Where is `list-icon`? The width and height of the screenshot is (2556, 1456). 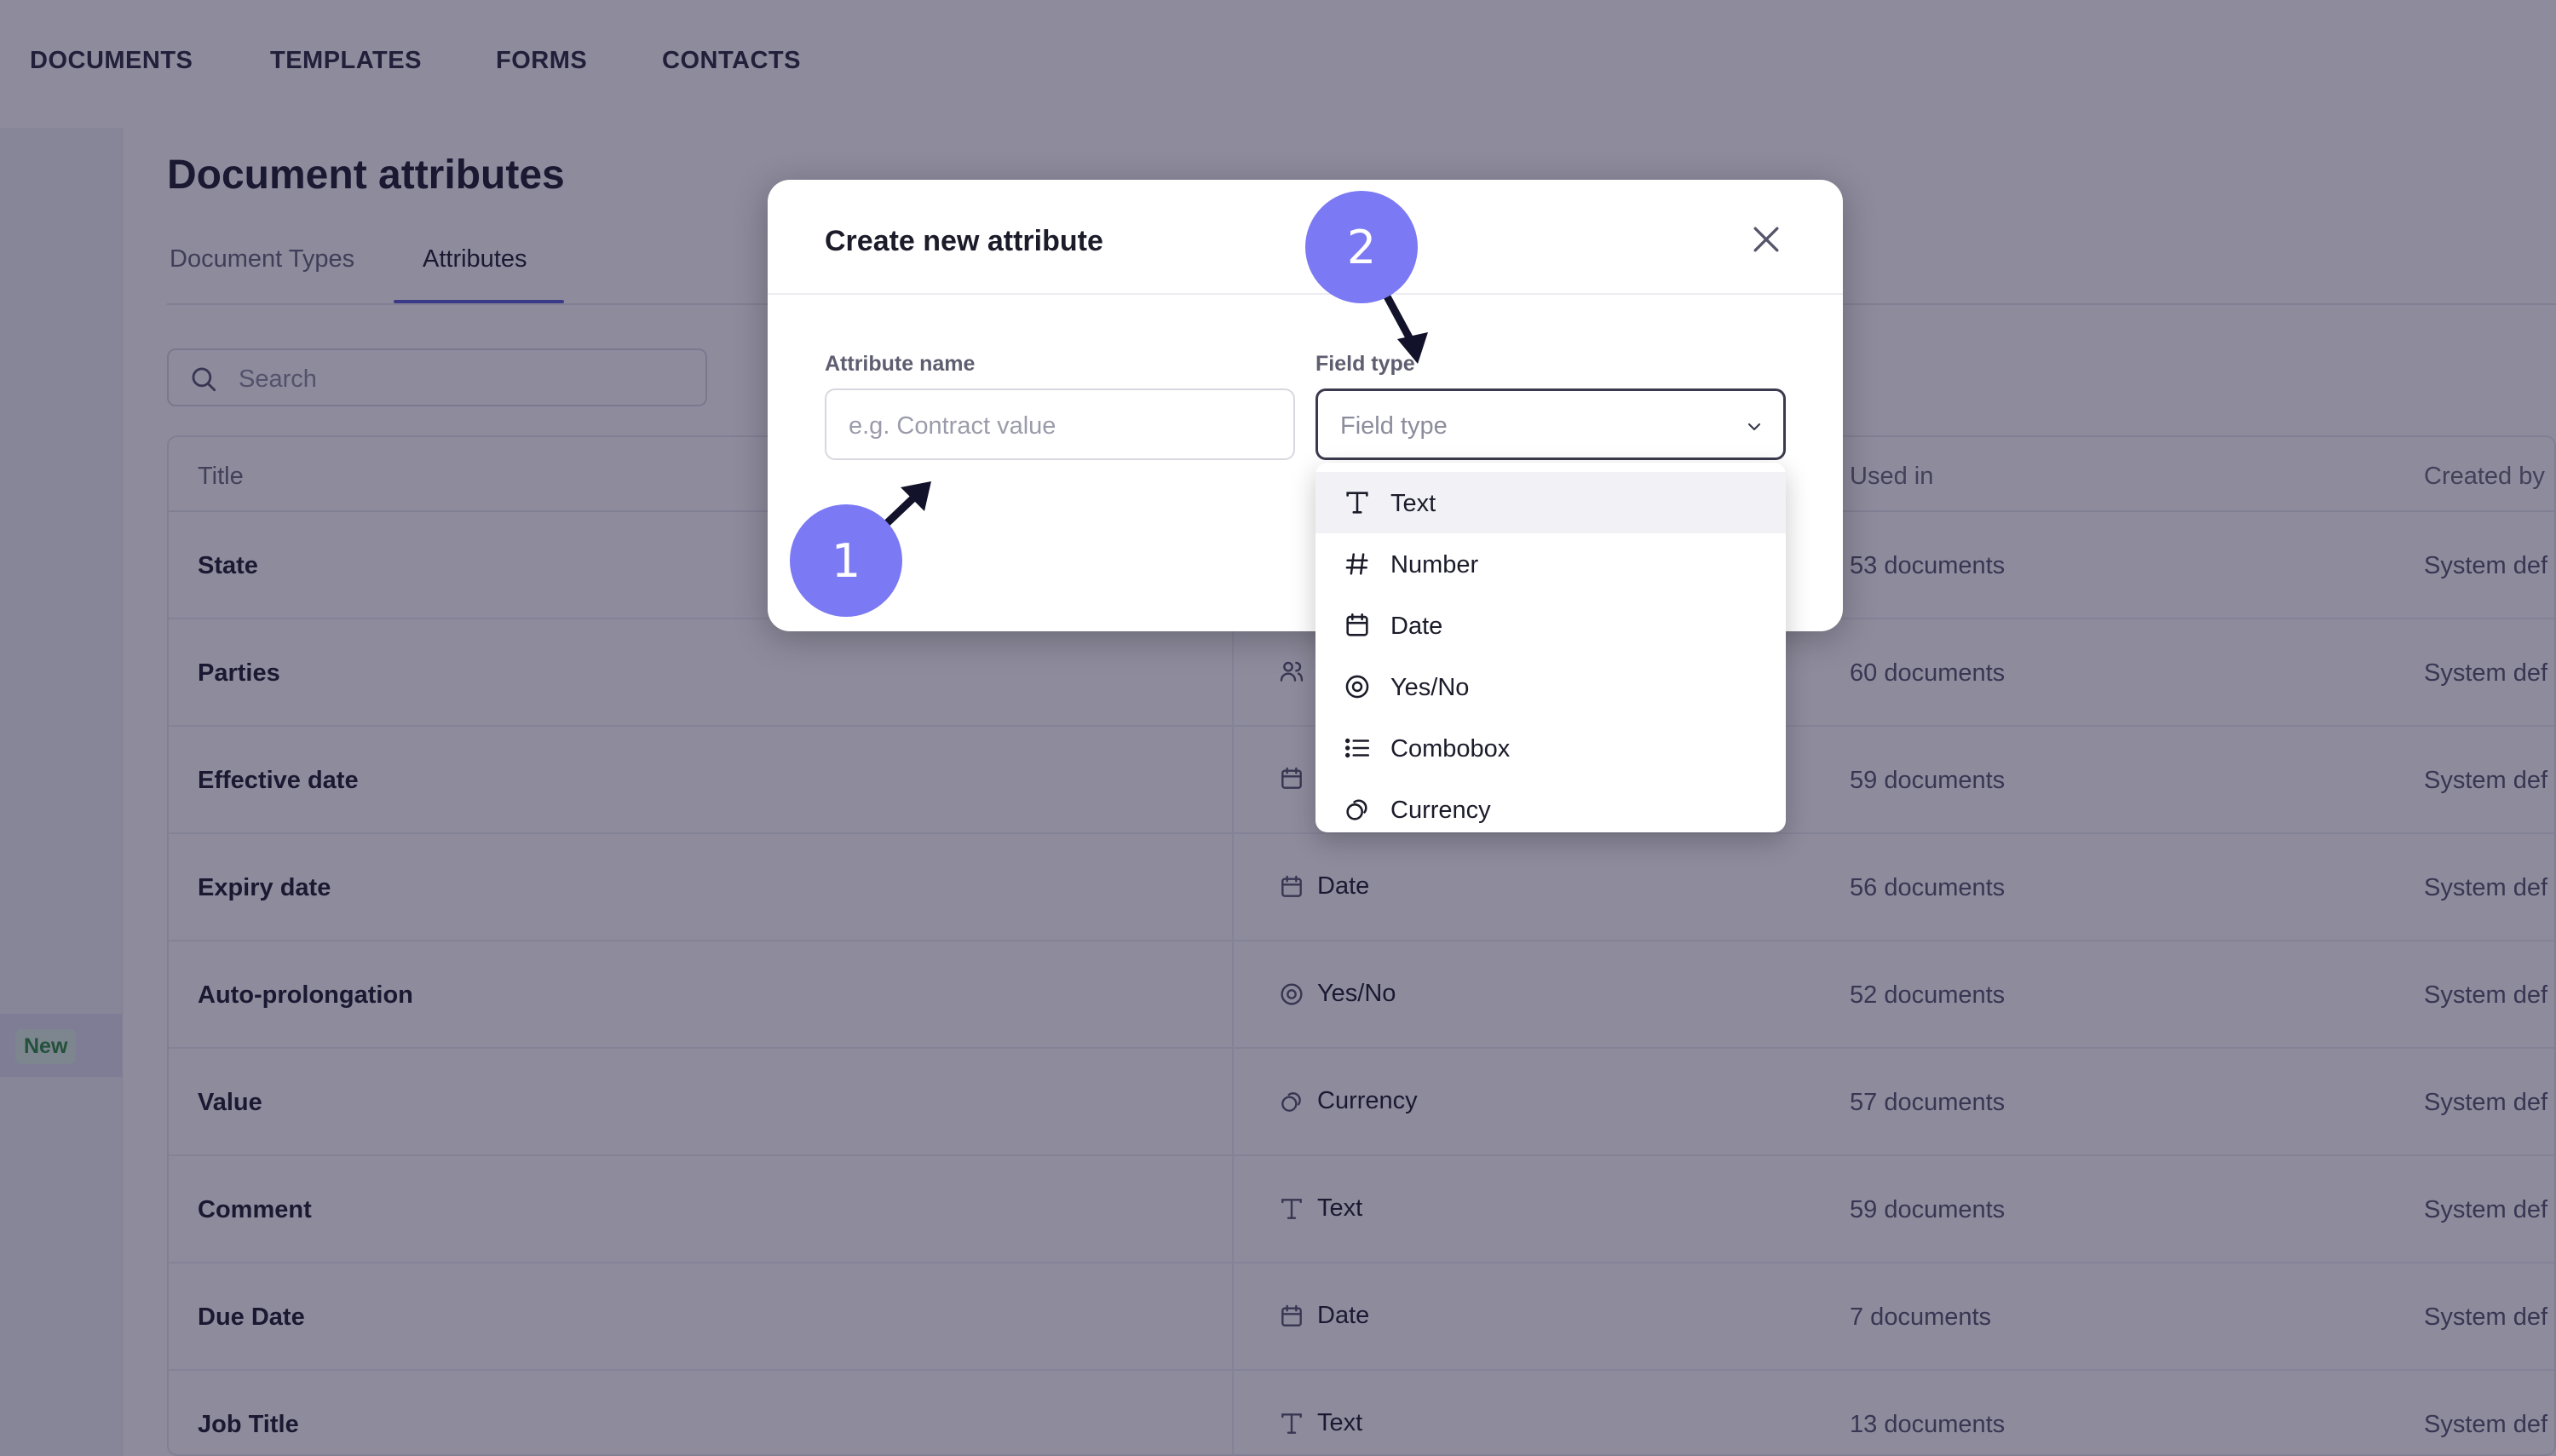 list-icon is located at coordinates (1357, 748).